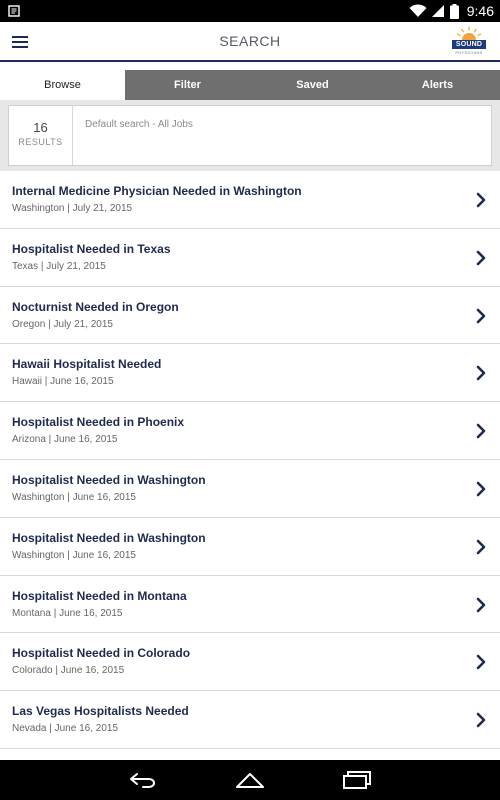  What do you see at coordinates (99, 595) in the screenshot?
I see `job-title: Hospitalist Needed in Montana` at bounding box center [99, 595].